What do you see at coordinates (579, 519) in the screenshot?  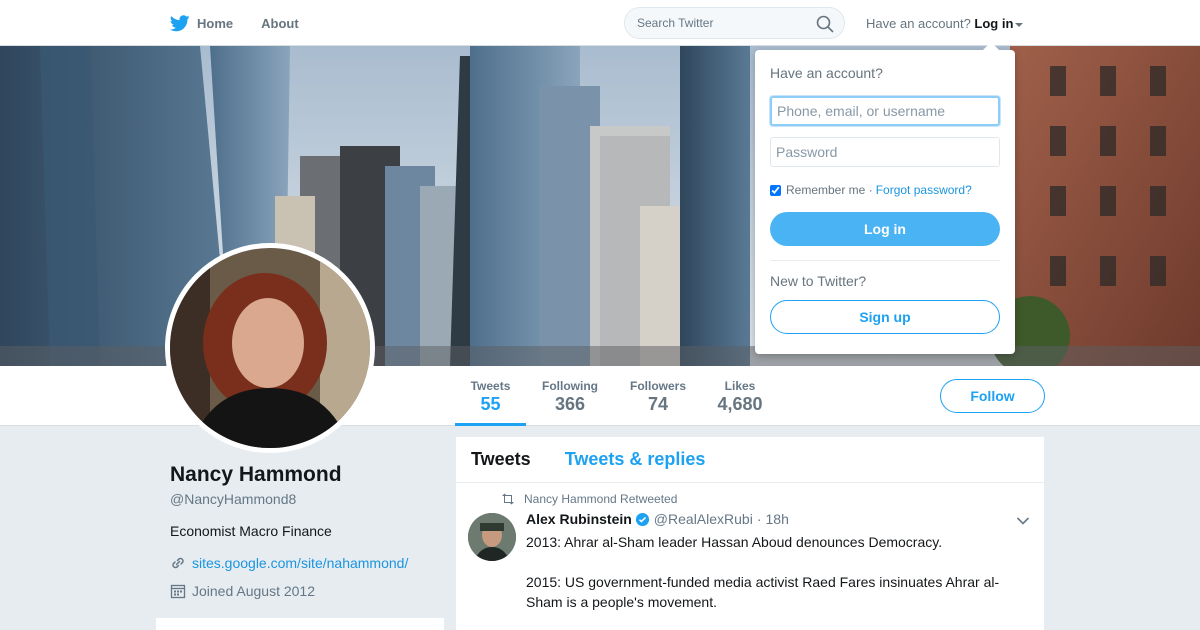 I see `tweet-author-name: Alex Rubinstein` at bounding box center [579, 519].